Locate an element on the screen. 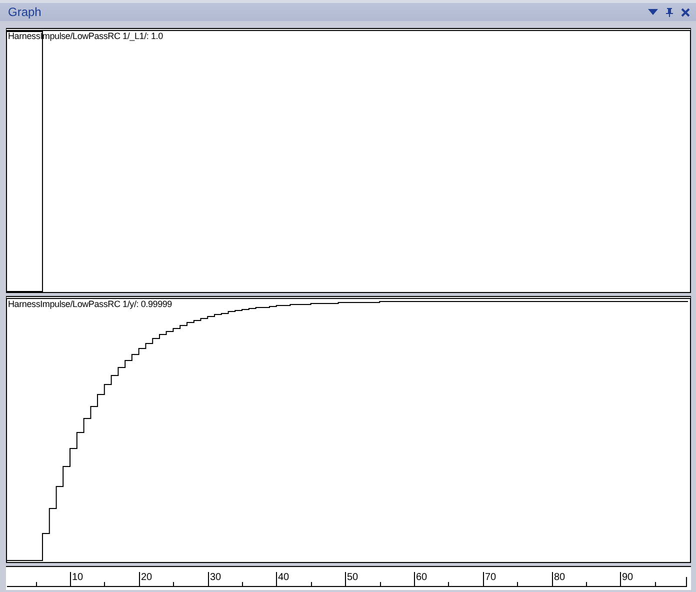  close-icon is located at coordinates (685, 12).